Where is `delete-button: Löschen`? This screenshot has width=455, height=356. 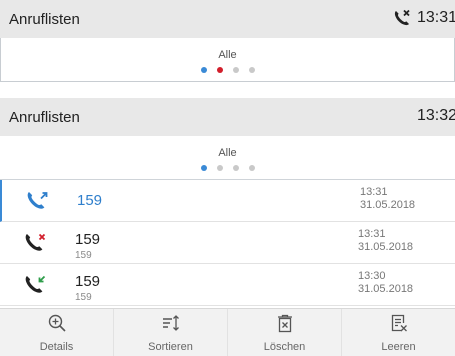
delete-button: Löschen is located at coordinates (284, 332).